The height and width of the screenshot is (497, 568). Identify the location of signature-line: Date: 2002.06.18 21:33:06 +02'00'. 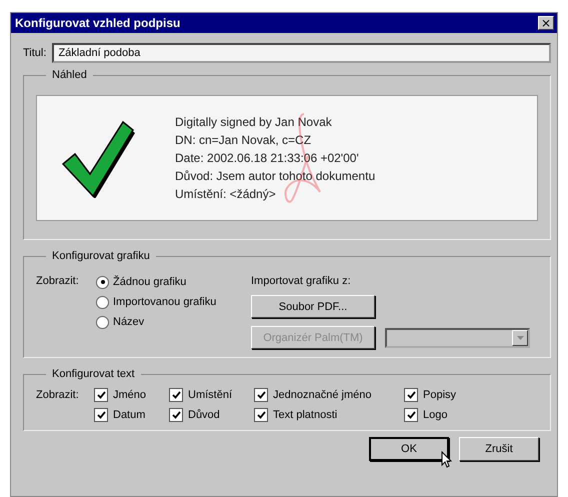
(267, 158).